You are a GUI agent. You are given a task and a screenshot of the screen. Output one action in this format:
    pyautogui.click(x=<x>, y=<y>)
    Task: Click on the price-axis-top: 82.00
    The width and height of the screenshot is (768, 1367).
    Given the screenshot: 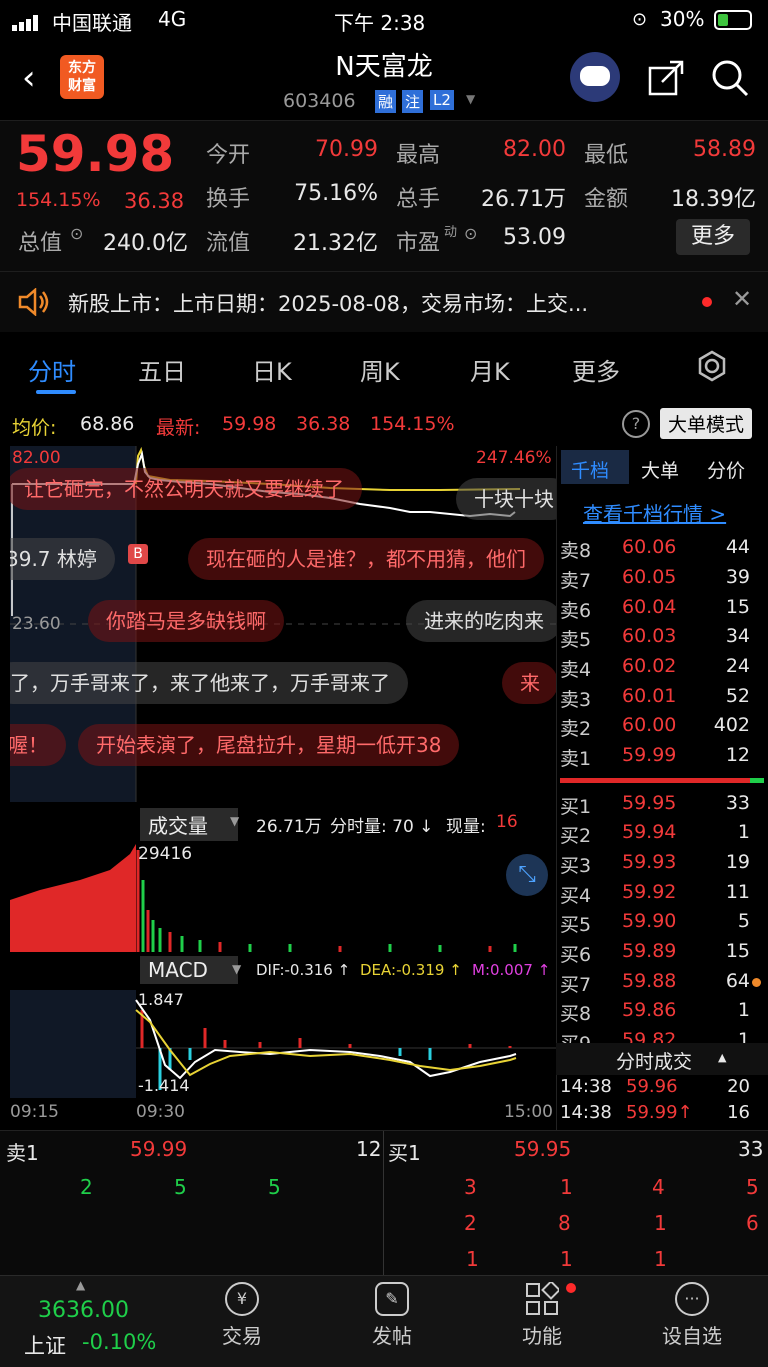 What is the action you would take?
    pyautogui.click(x=36, y=458)
    